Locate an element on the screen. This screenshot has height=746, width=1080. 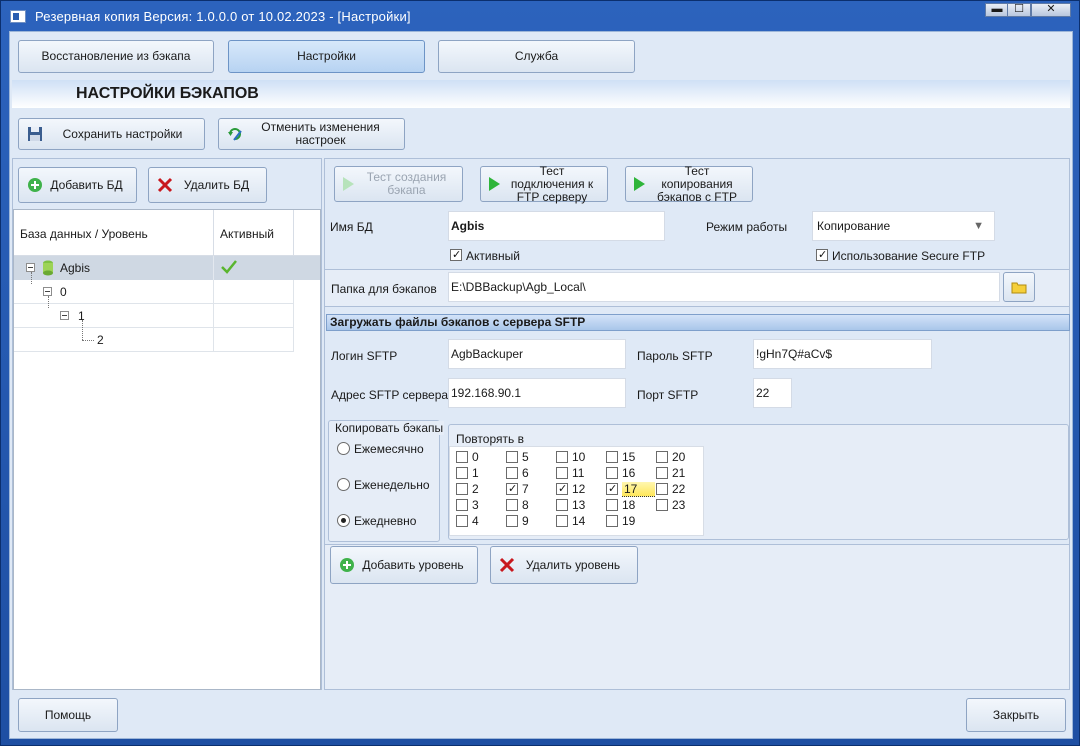
maximize-button: ☐ is located at coordinates (1019, 10).